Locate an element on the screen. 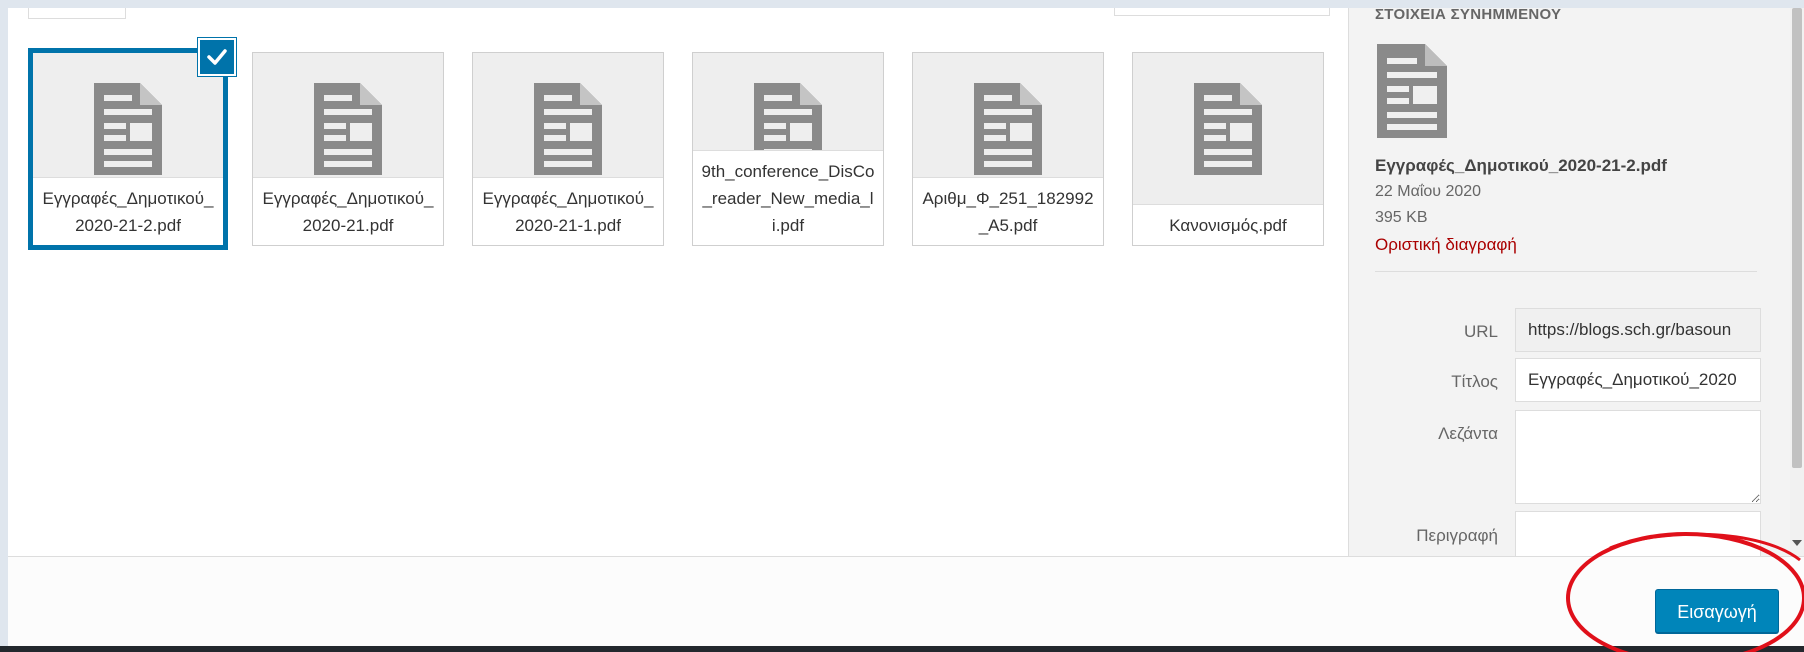  scroll-down-arrow-icon is located at coordinates (1797, 543).